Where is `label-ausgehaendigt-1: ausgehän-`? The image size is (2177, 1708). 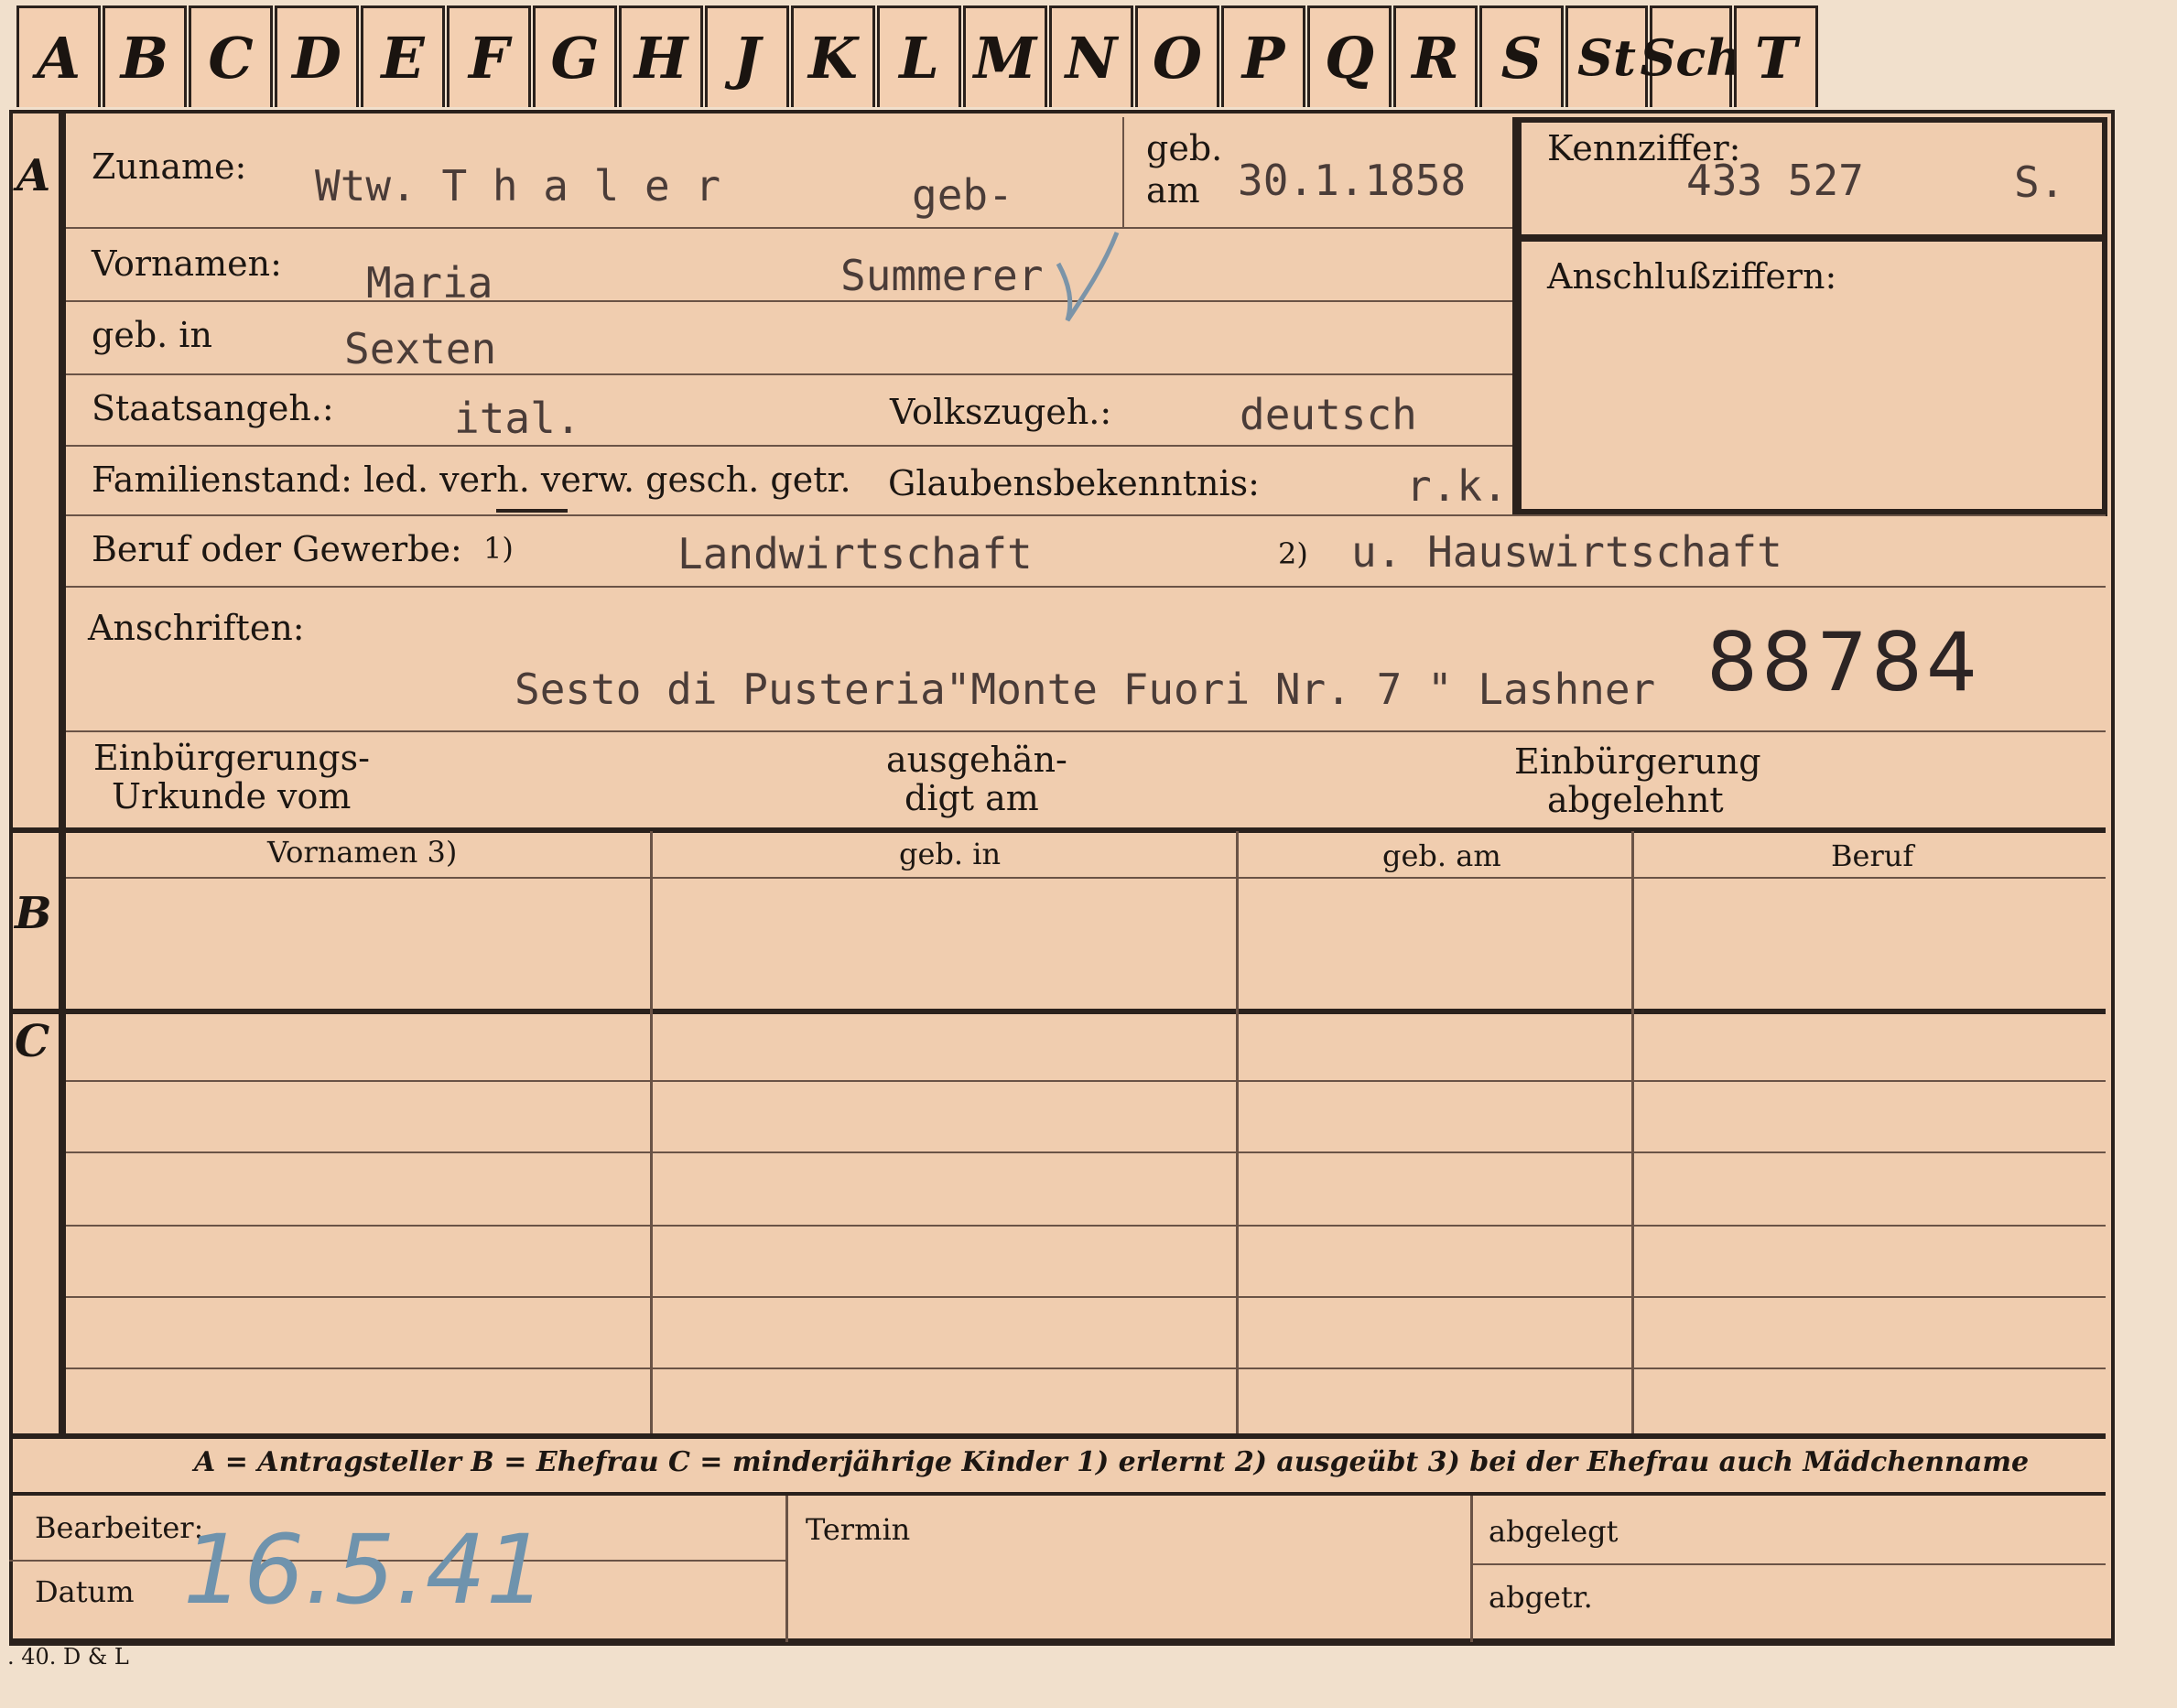 label-ausgehaendigt-1: ausgehän- is located at coordinates (976, 760).